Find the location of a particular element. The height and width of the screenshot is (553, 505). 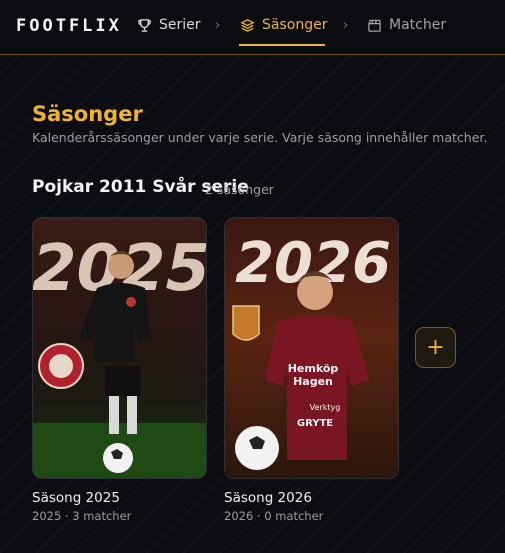

nav-serier: Serier is located at coordinates (169, 25).